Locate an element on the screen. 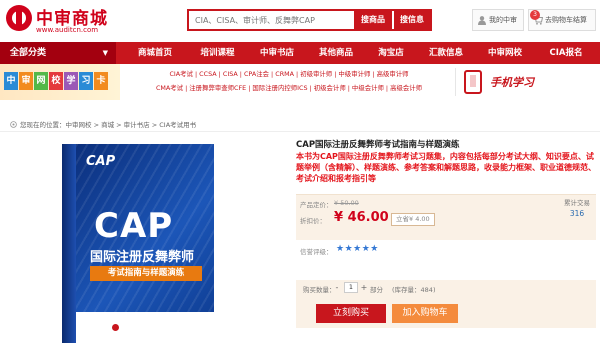 This screenshot has height=343, width=600. nav-item-taobao: 淘宝店 is located at coordinates (391, 53).